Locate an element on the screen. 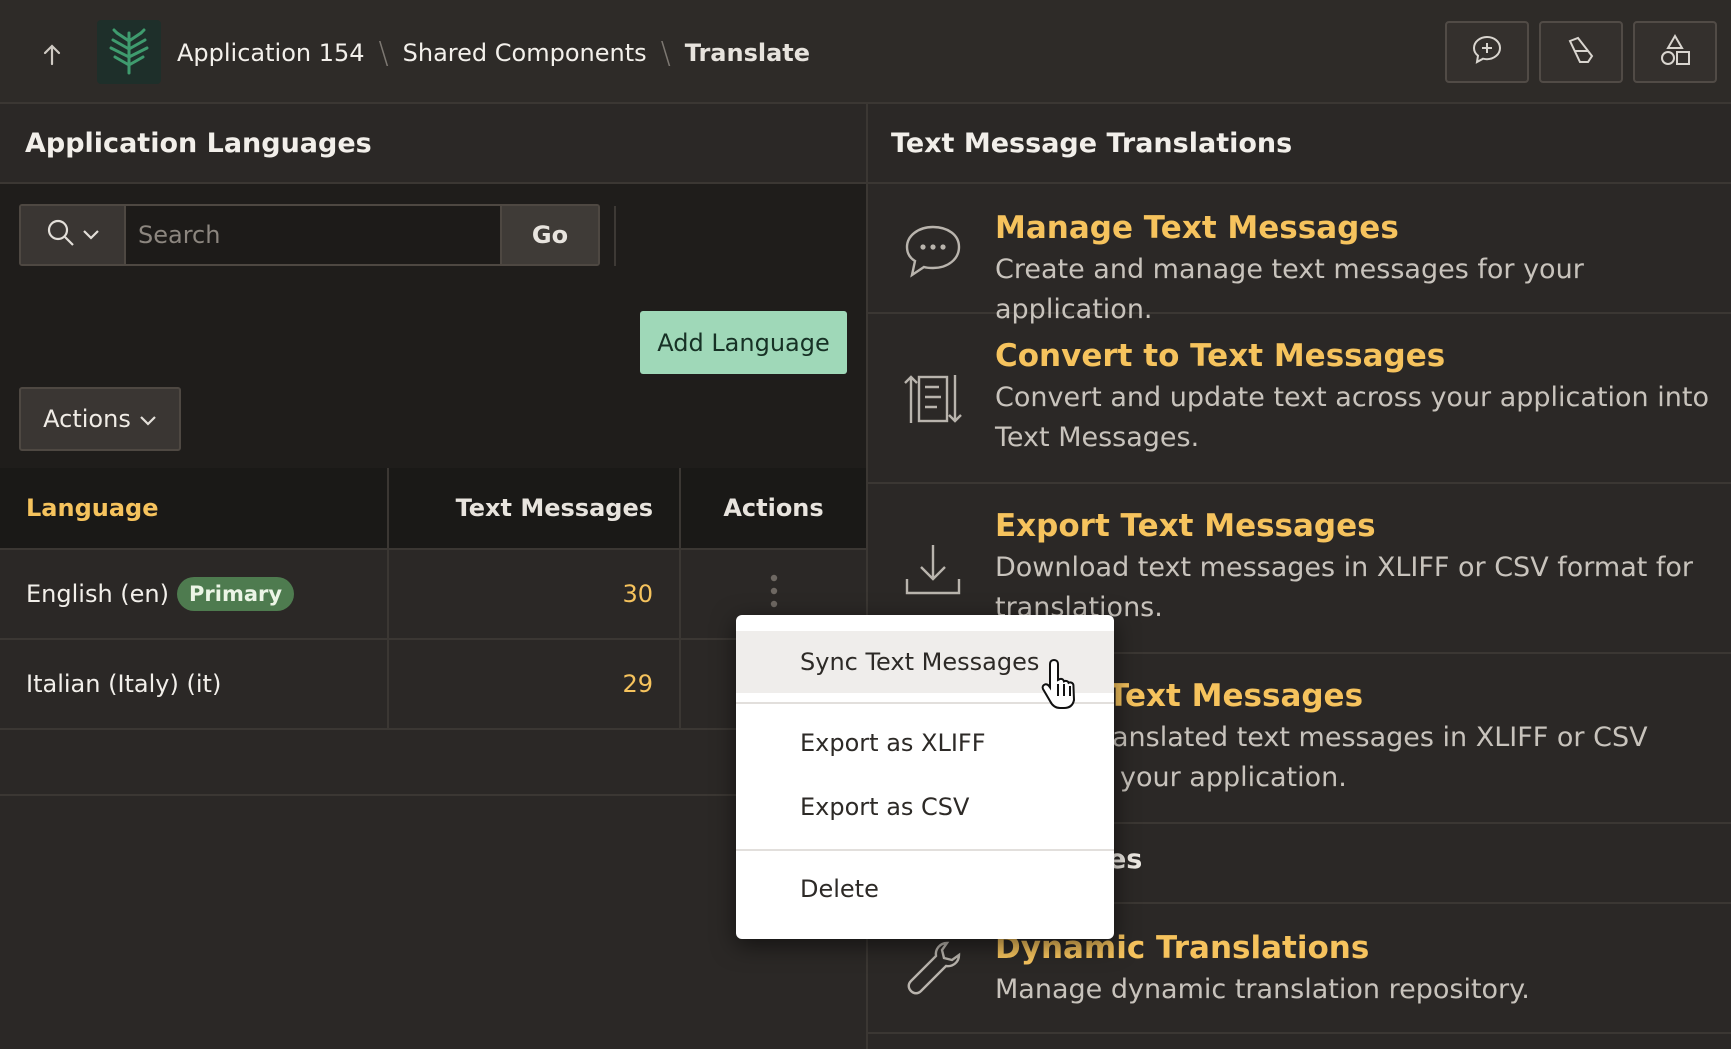  download-icon is located at coordinates (933, 569).